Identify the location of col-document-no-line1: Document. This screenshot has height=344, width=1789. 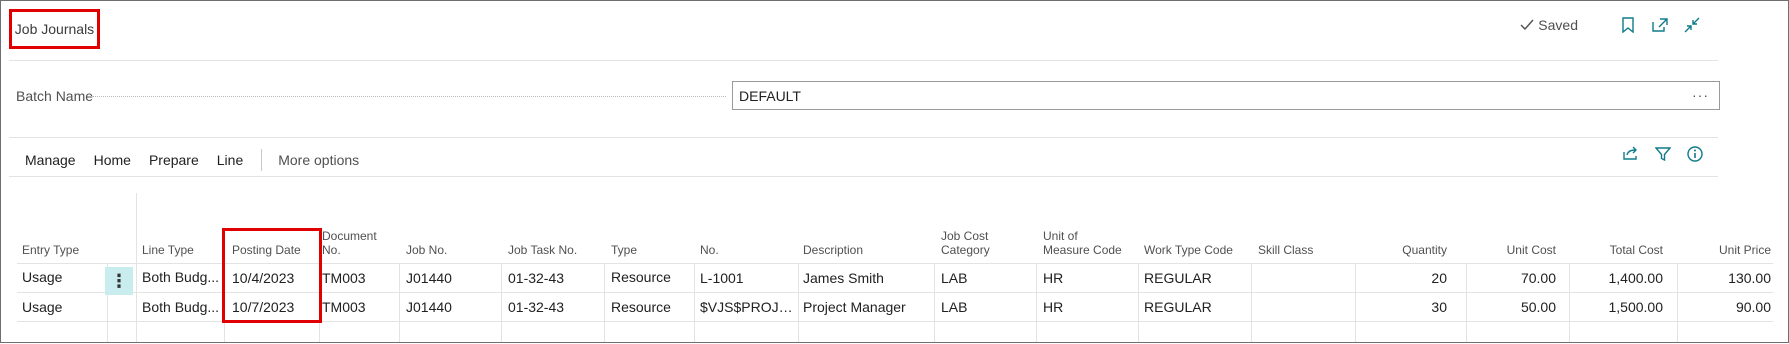
(349, 236).